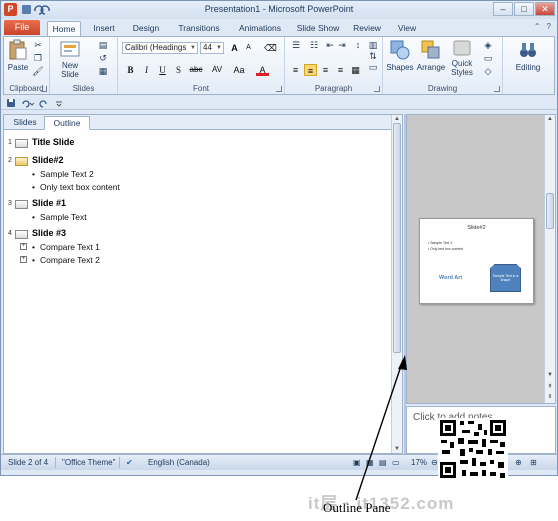 The height and width of the screenshot is (521, 558). What do you see at coordinates (103, 71) in the screenshot?
I see `section-icon: ▦` at bounding box center [103, 71].